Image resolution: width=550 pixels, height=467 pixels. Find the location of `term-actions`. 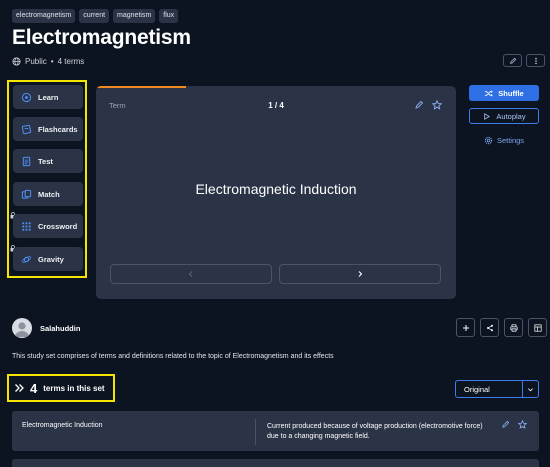

term-actions is located at coordinates (514, 424).